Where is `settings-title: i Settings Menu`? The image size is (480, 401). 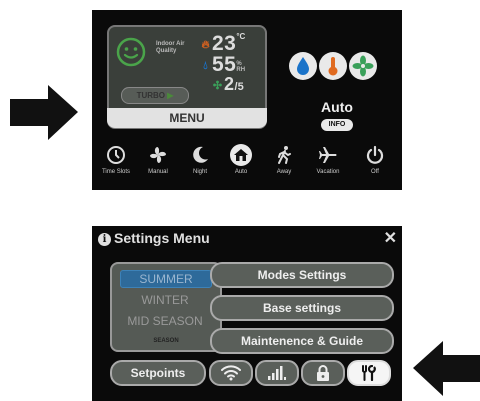 settings-title: i Settings Menu is located at coordinates (154, 238).